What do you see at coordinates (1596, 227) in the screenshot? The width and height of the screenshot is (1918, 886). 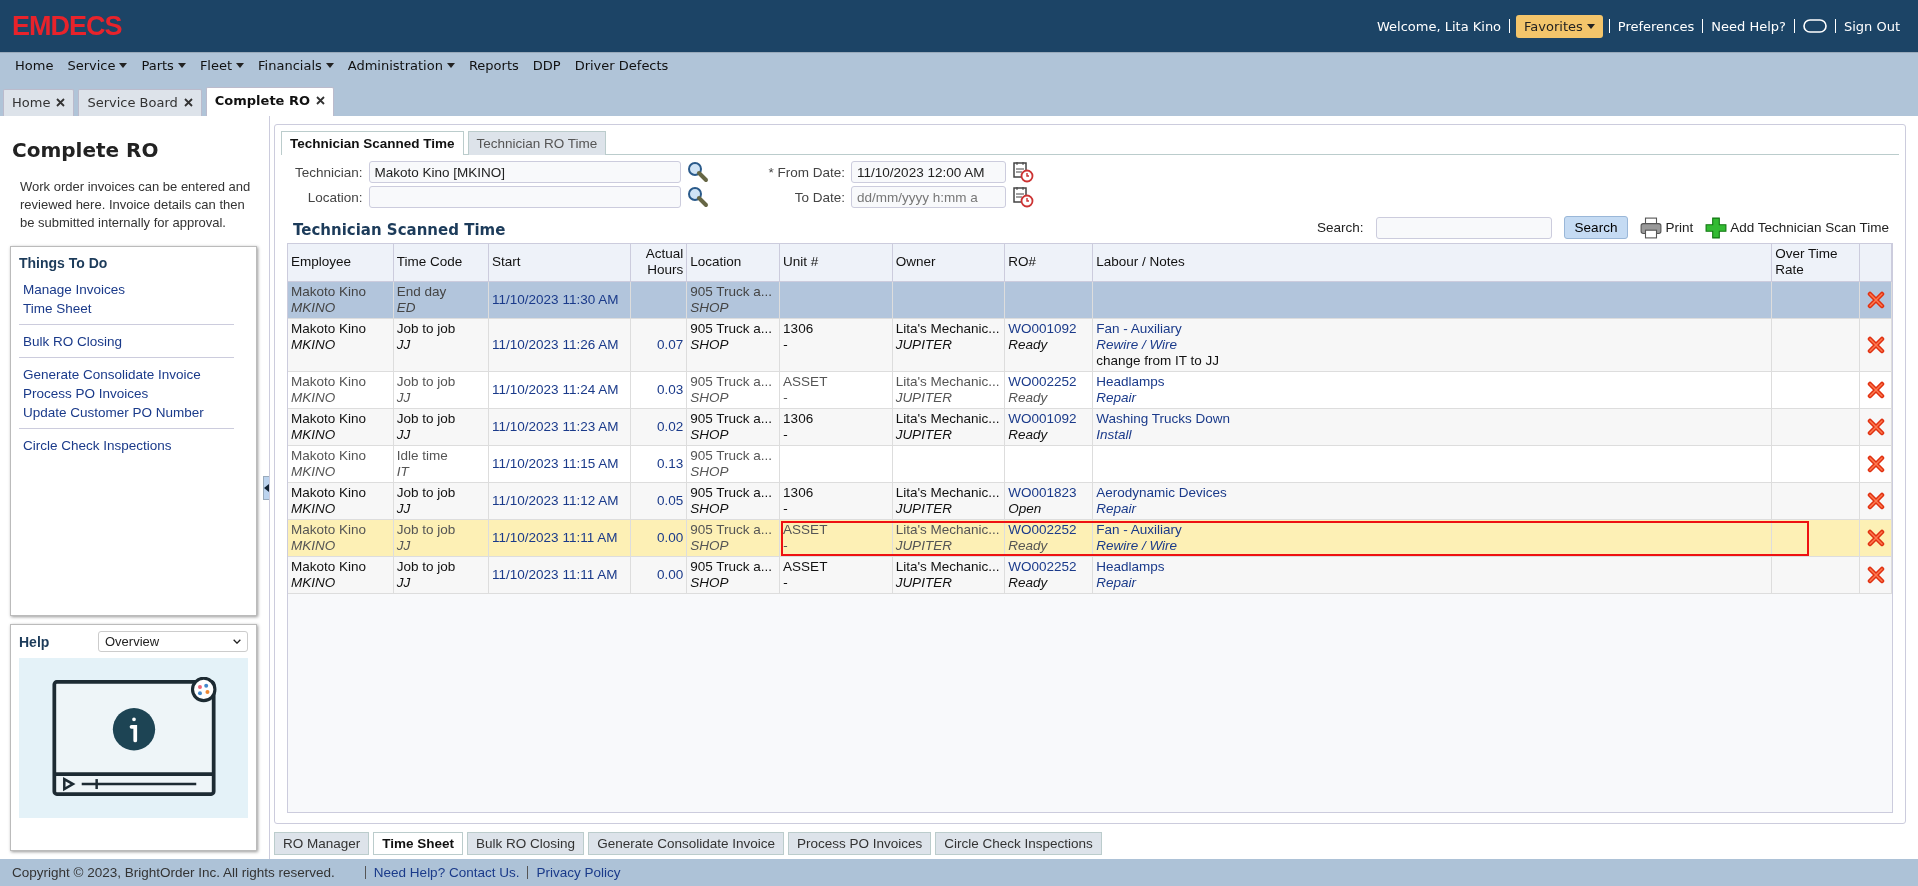 I see `search-button: Search` at bounding box center [1596, 227].